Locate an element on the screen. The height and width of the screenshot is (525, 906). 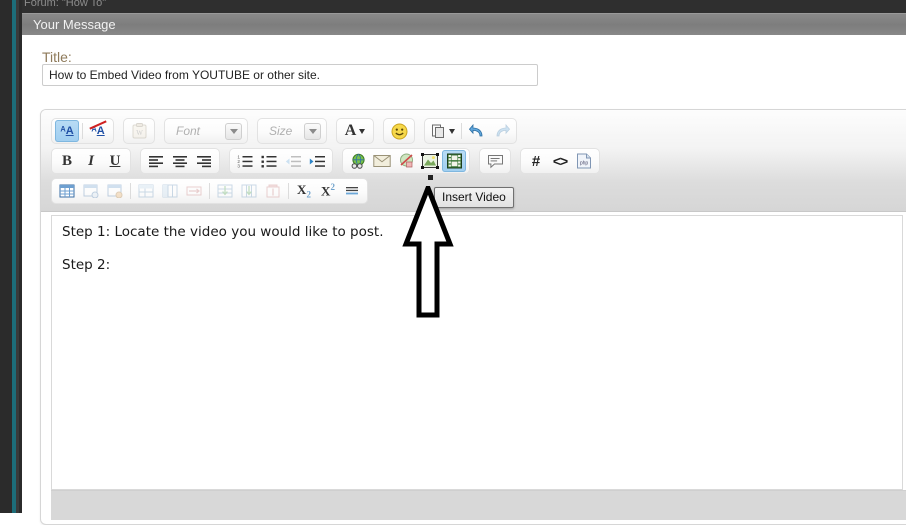
toolbar-row-1: ᴬA ᴬA W Font Size A is located at coordinates (473, 131).